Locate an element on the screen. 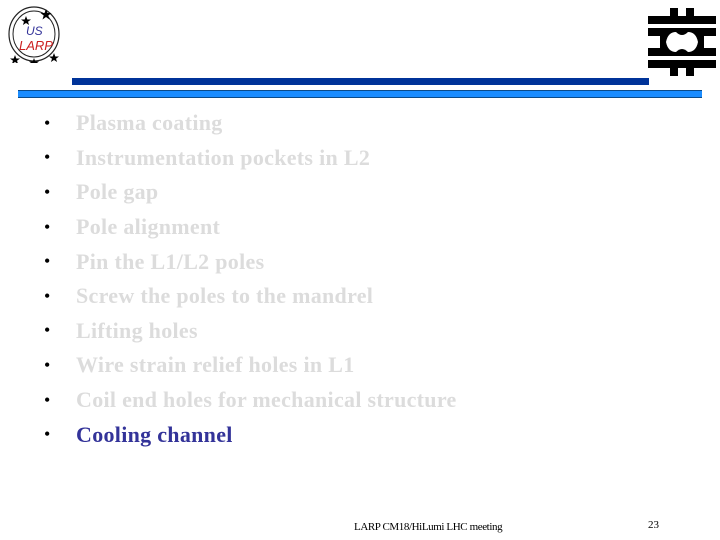  list-item: • Instrumentation pockets in L2 is located at coordinates (250, 158).